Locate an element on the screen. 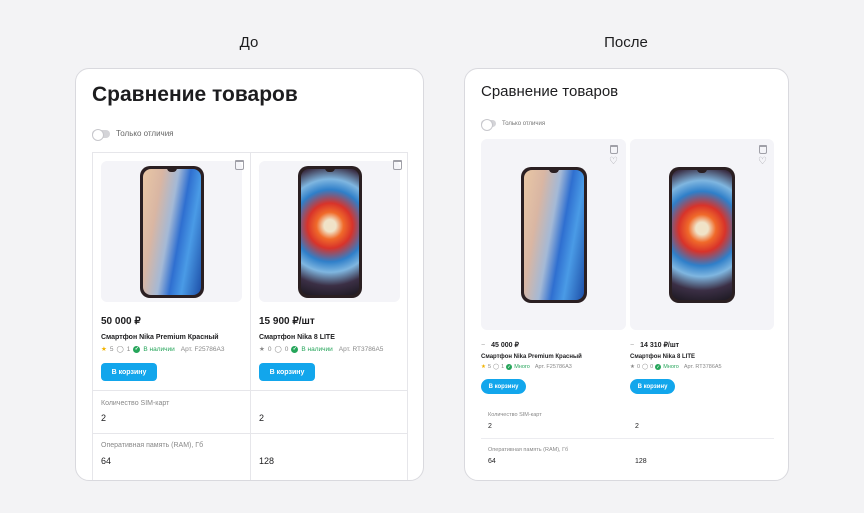 This screenshot has width=864, height=513. product-price: 50 000 ₽ is located at coordinates (121, 321).